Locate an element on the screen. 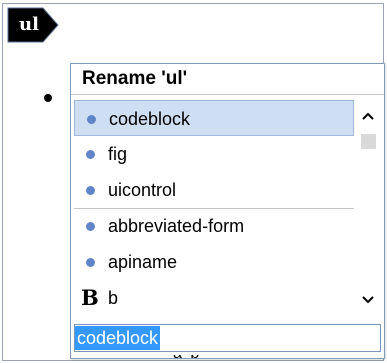 The width and height of the screenshot is (387, 363). list-item: apiname is located at coordinates (214, 262).